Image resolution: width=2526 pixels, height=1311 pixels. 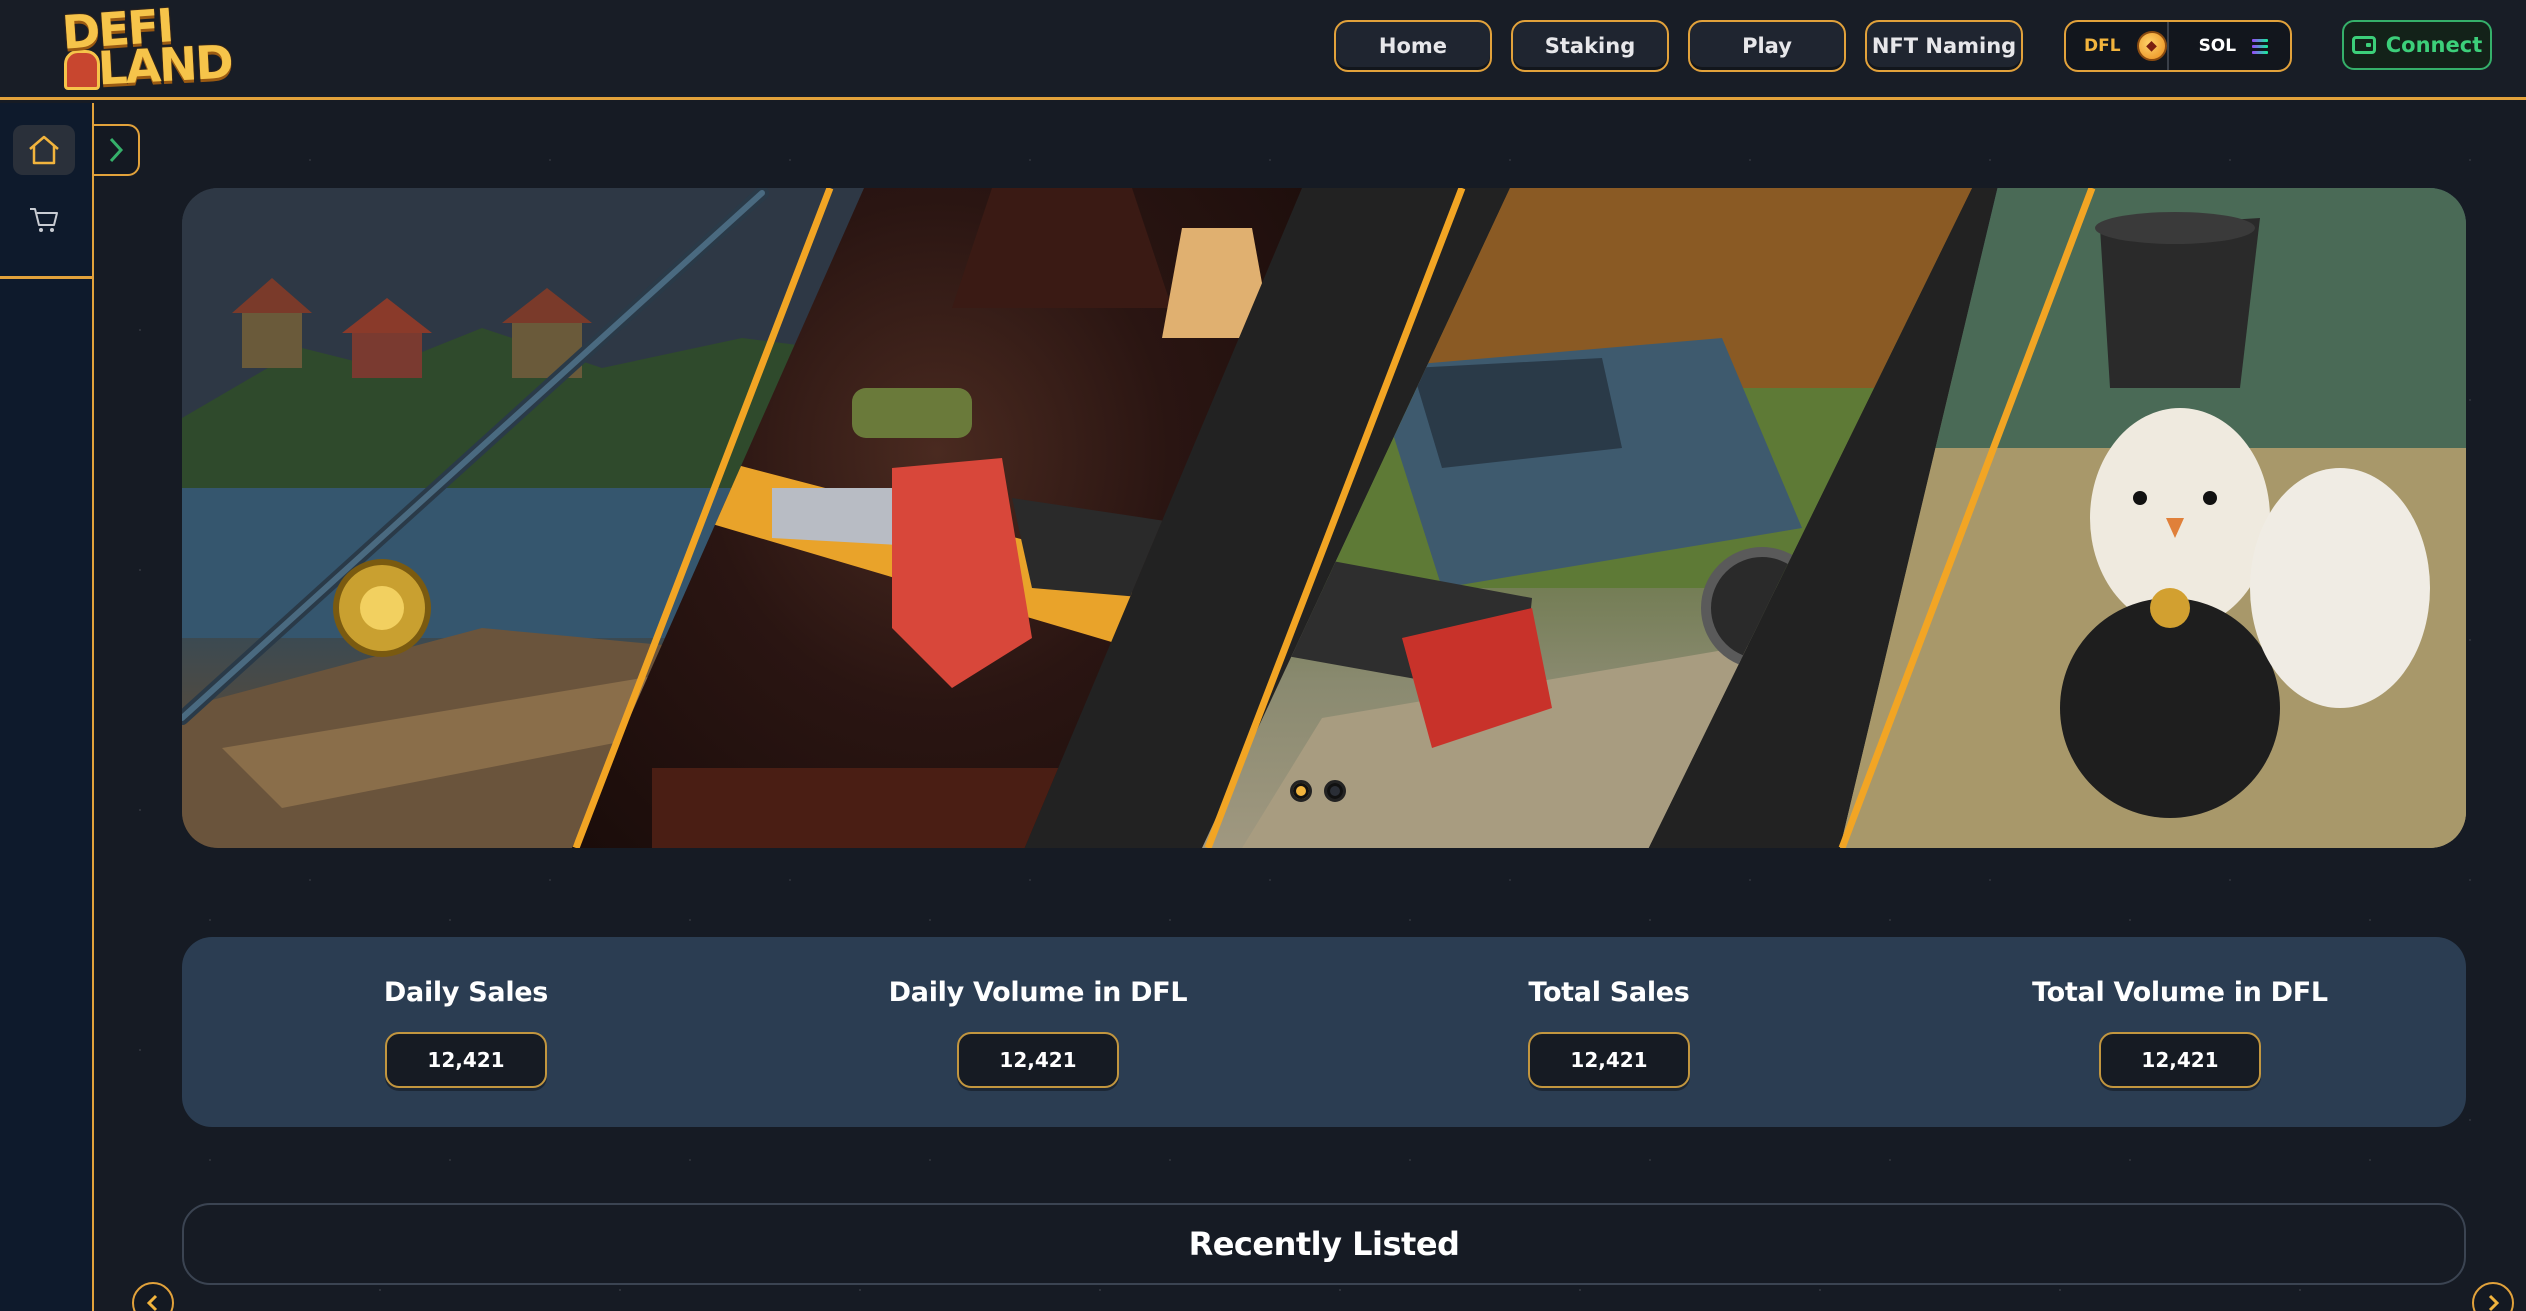 I want to click on nav-home-button: Home, so click(x=1413, y=46).